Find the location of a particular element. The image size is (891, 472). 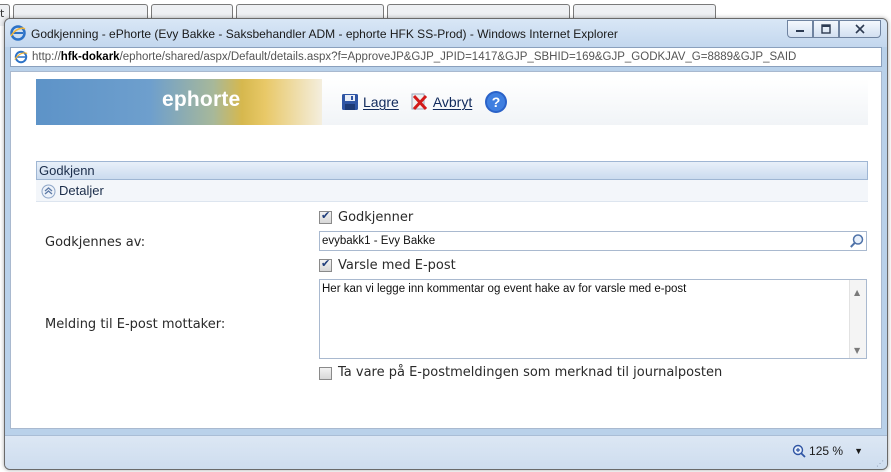

floppy-disk-icon is located at coordinates (350, 102).